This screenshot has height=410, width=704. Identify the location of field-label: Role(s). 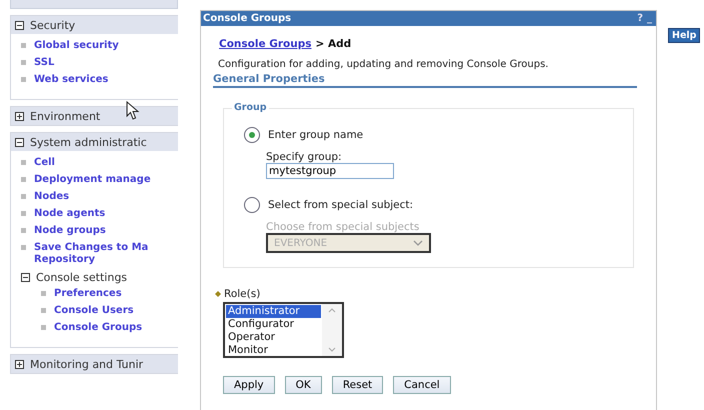
(242, 294).